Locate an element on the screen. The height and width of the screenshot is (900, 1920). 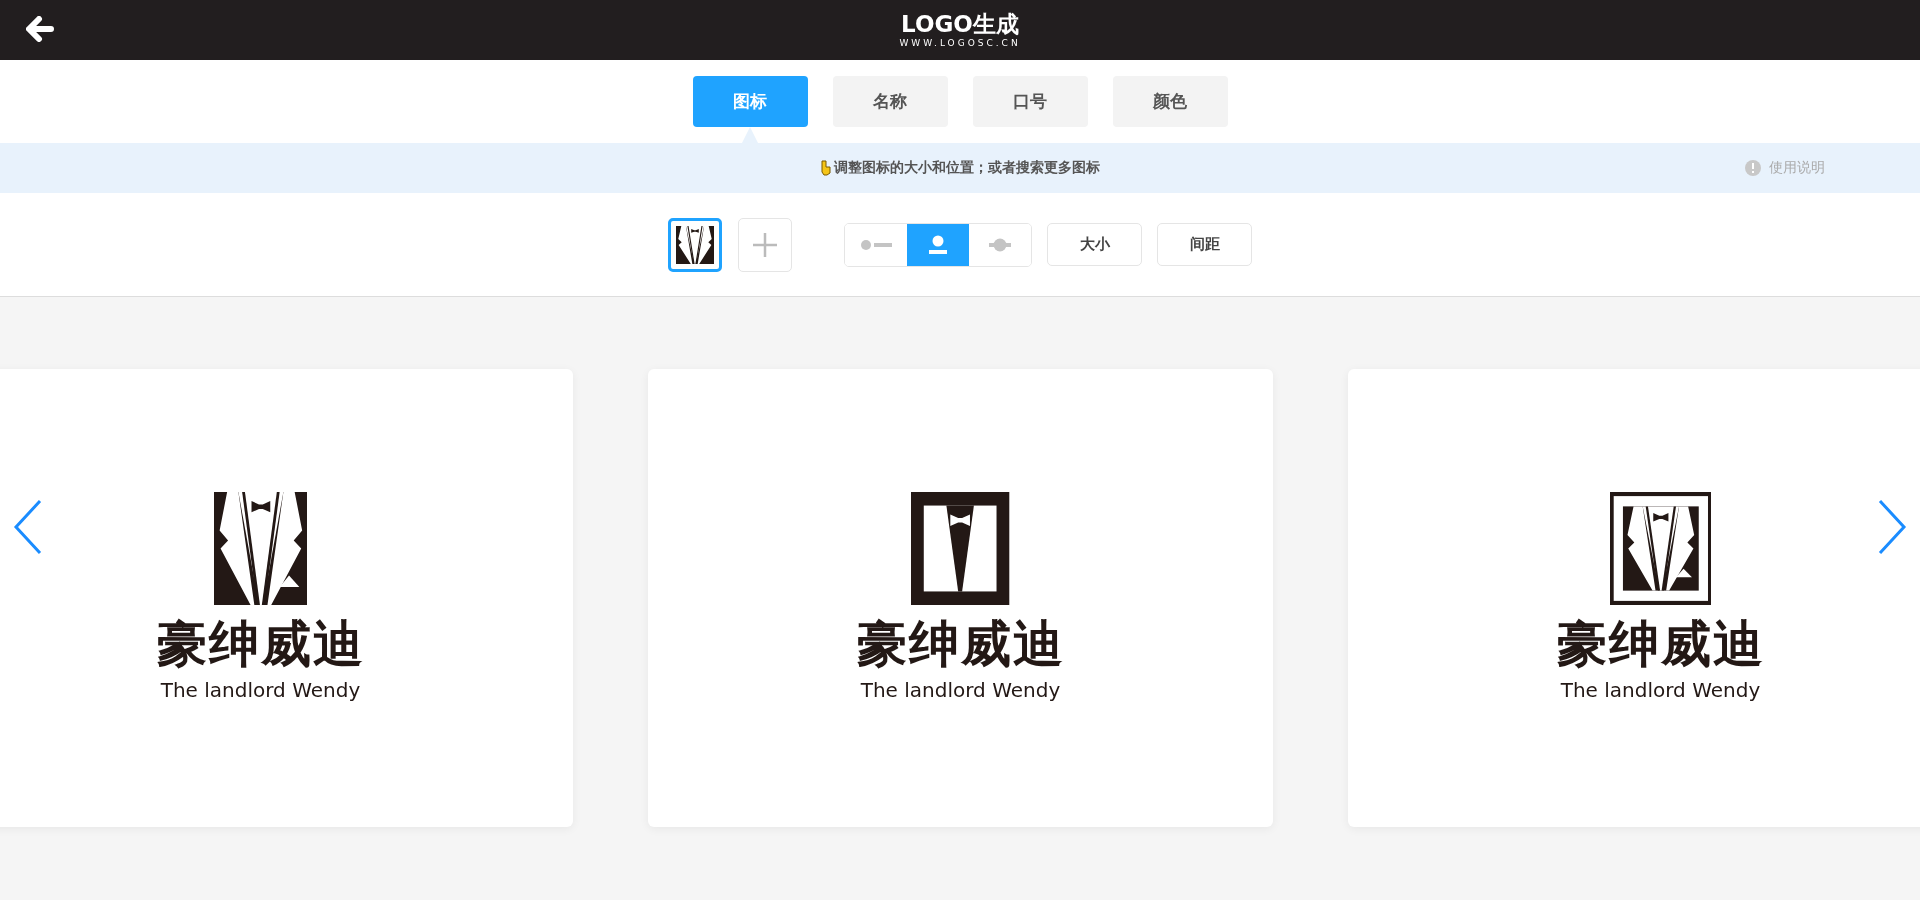
tuxedo-icon is located at coordinates (695, 244).